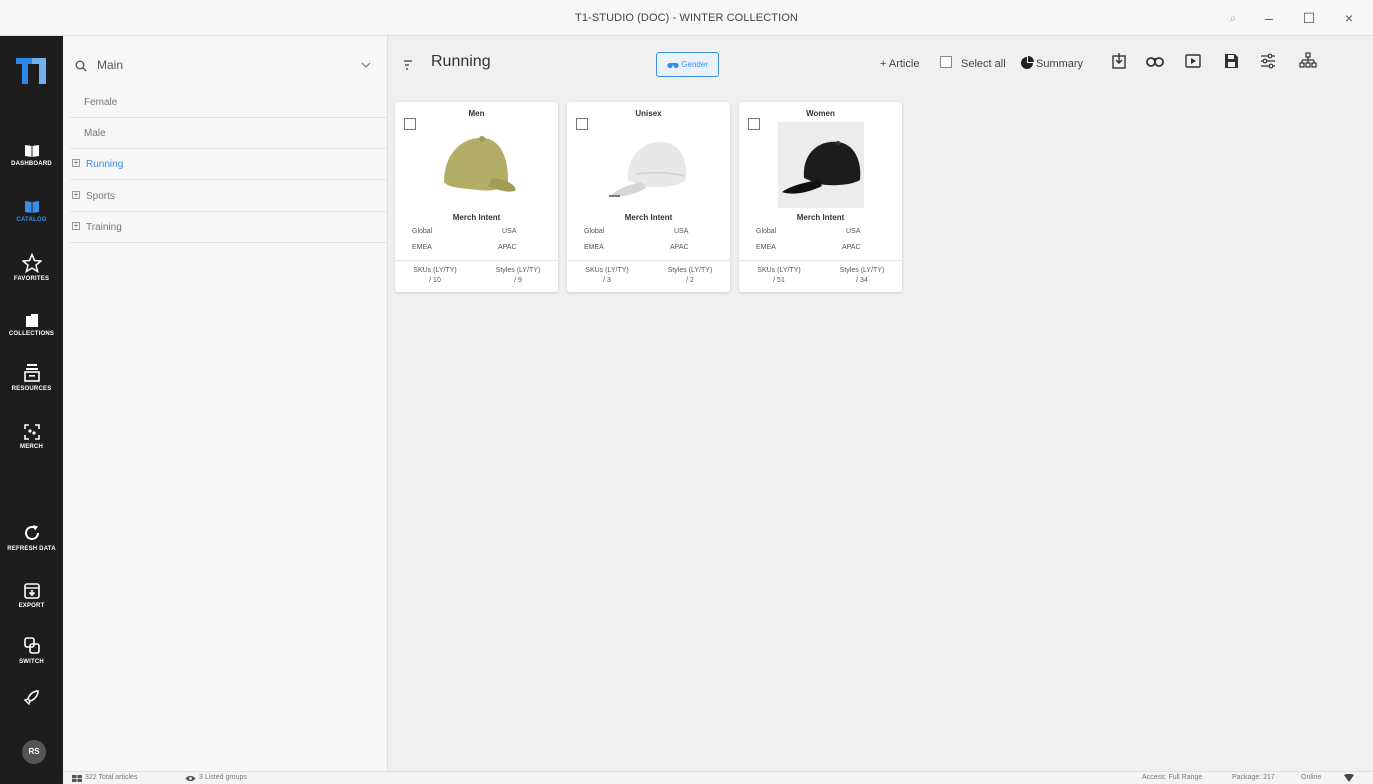  What do you see at coordinates (31, 537) in the screenshot?
I see `nav-refresh-data: REFRESH DATA` at bounding box center [31, 537].